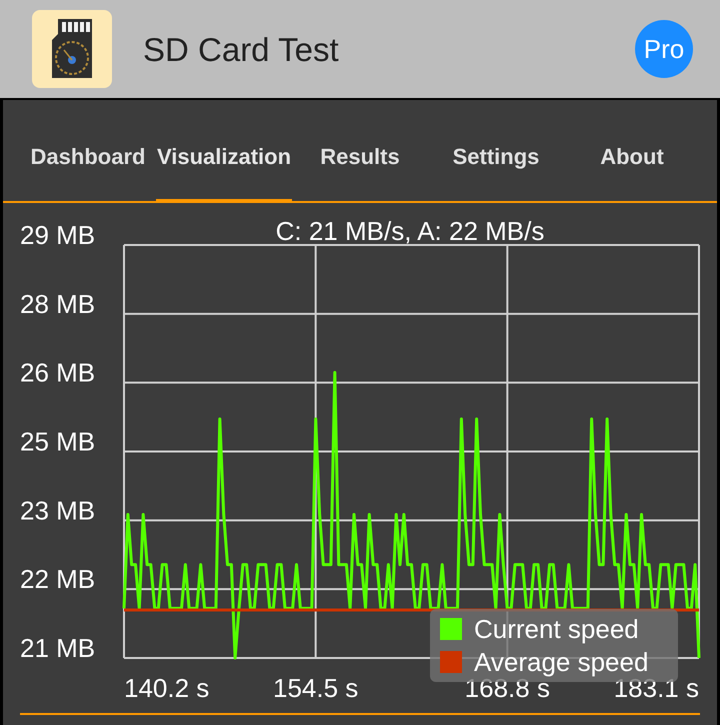 The height and width of the screenshot is (725, 720). What do you see at coordinates (72, 49) in the screenshot?
I see `sd-card-icon` at bounding box center [72, 49].